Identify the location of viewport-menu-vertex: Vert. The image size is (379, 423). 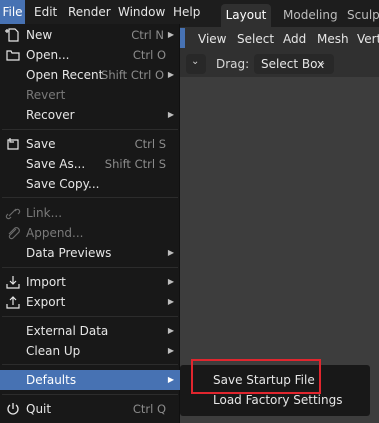
(368, 39).